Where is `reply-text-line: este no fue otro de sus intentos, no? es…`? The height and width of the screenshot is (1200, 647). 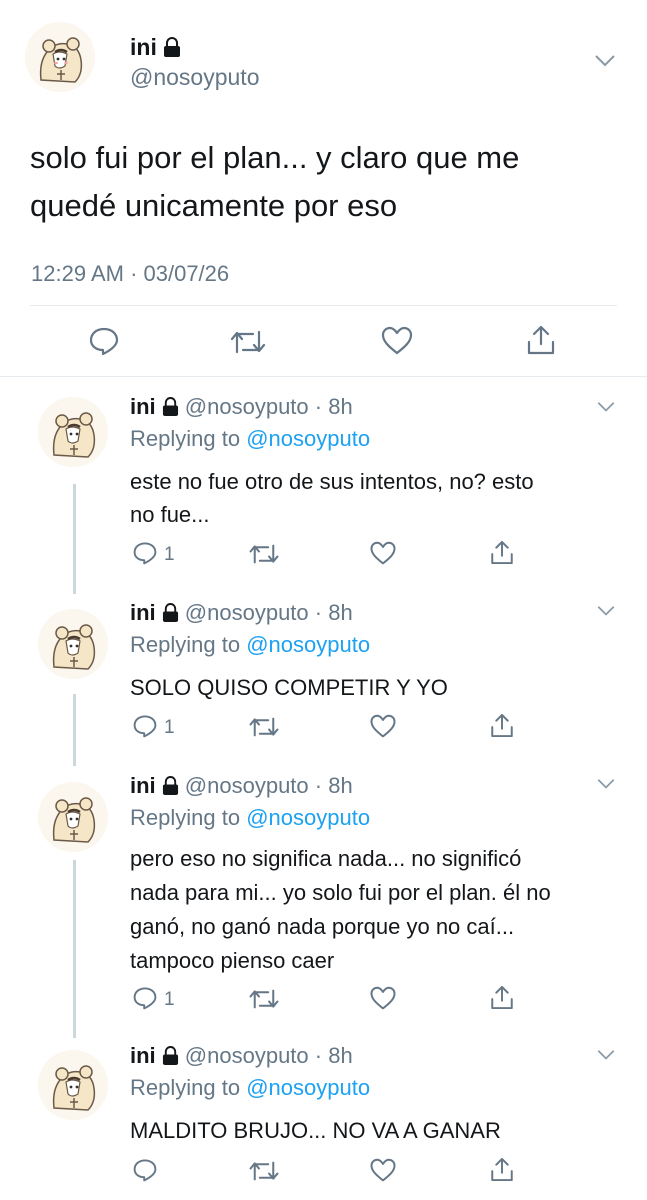 reply-text-line: este no fue otro de sus intentos, no? es… is located at coordinates (332, 481).